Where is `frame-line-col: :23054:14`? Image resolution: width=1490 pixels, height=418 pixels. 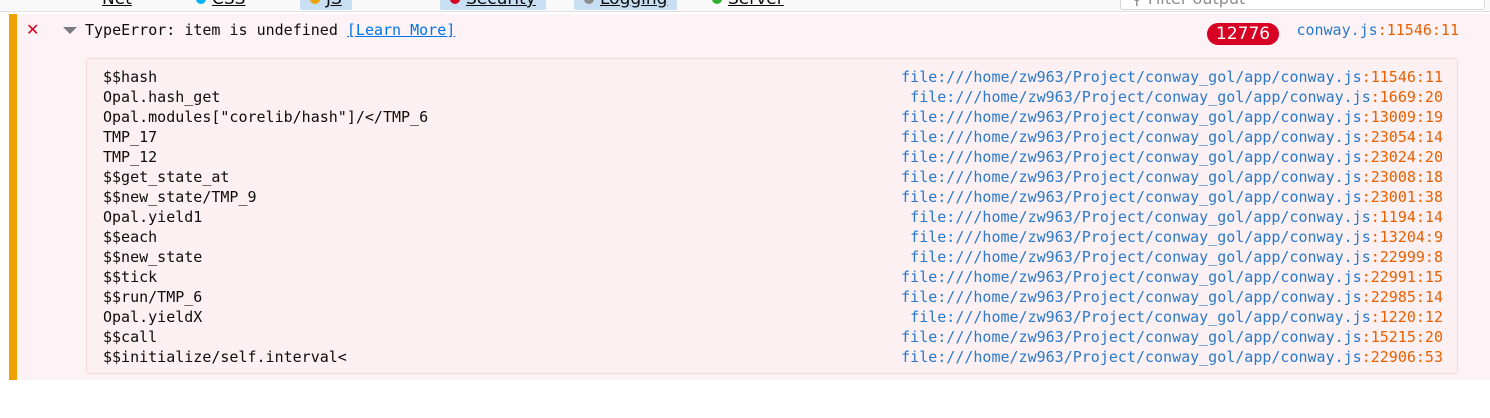
frame-line-col: :23054:14 is located at coordinates (1402, 137).